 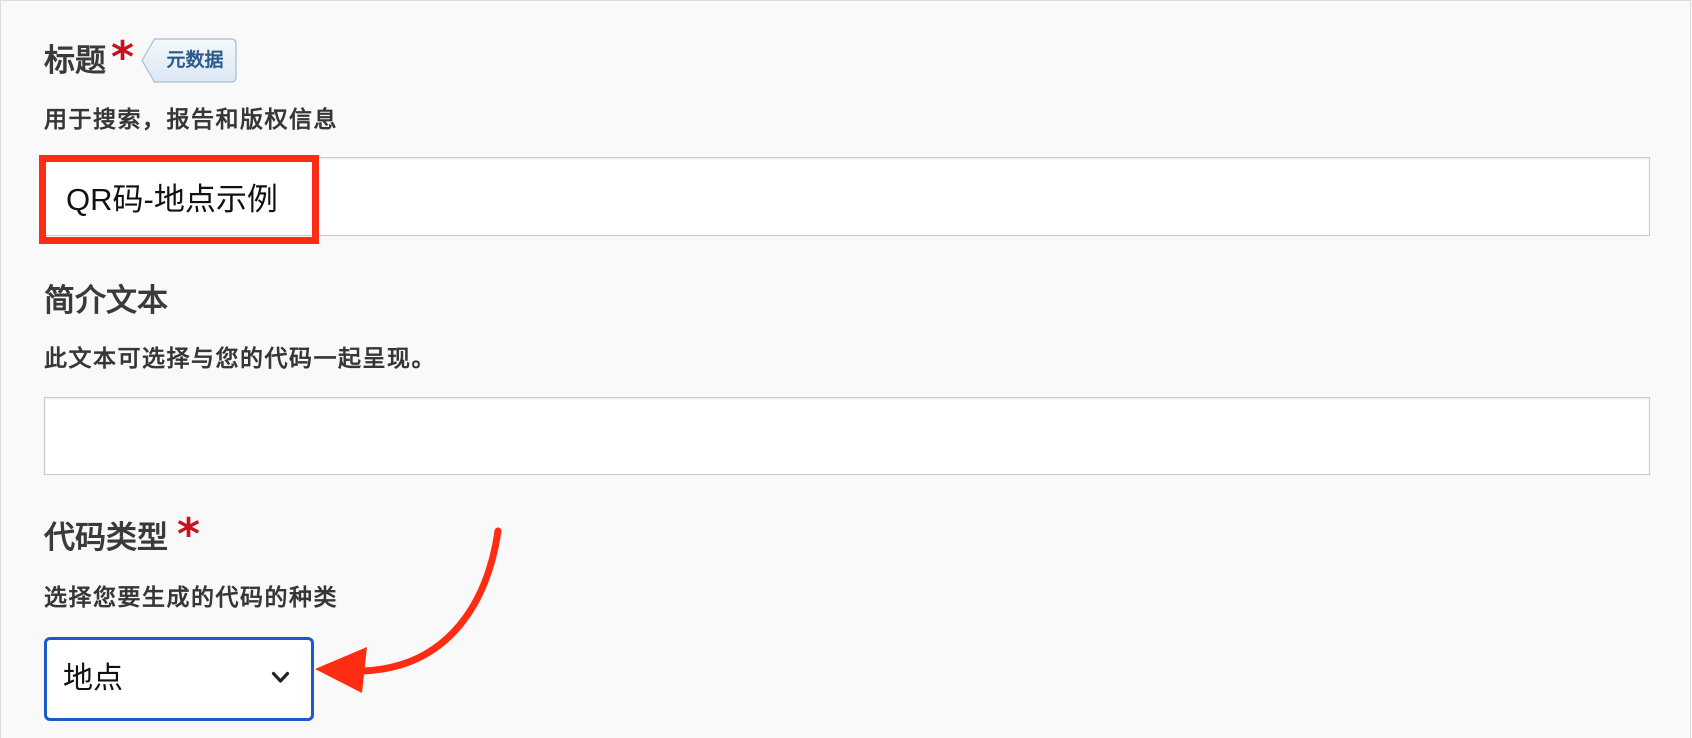 What do you see at coordinates (179, 679) in the screenshot?
I see `code-type-select: 地点` at bounding box center [179, 679].